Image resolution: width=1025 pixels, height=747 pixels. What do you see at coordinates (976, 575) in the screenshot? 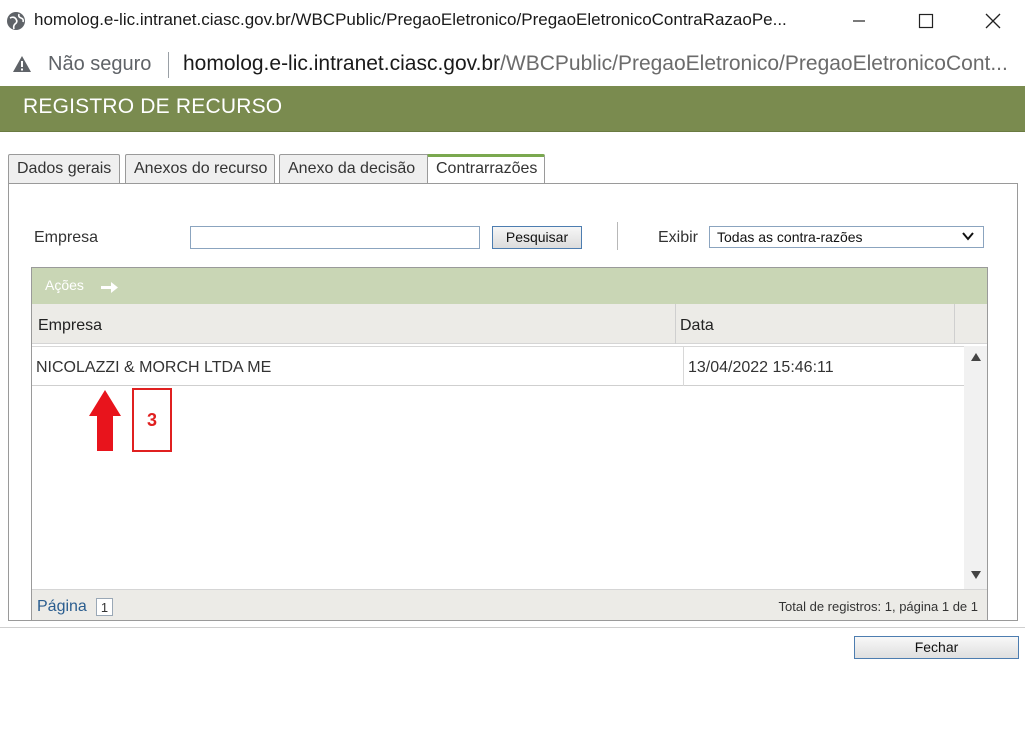
I see `scroll-down-icon` at bounding box center [976, 575].